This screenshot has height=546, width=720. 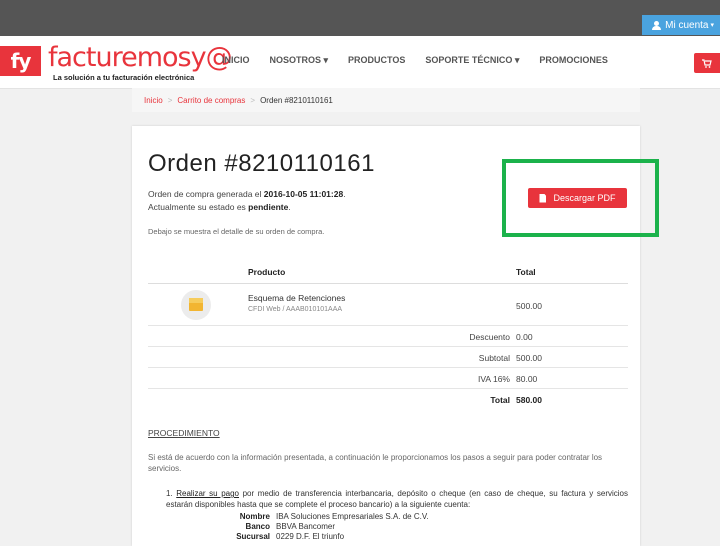 What do you see at coordinates (296, 100) in the screenshot?
I see `breadcrumb-current: Orden #8210110161` at bounding box center [296, 100].